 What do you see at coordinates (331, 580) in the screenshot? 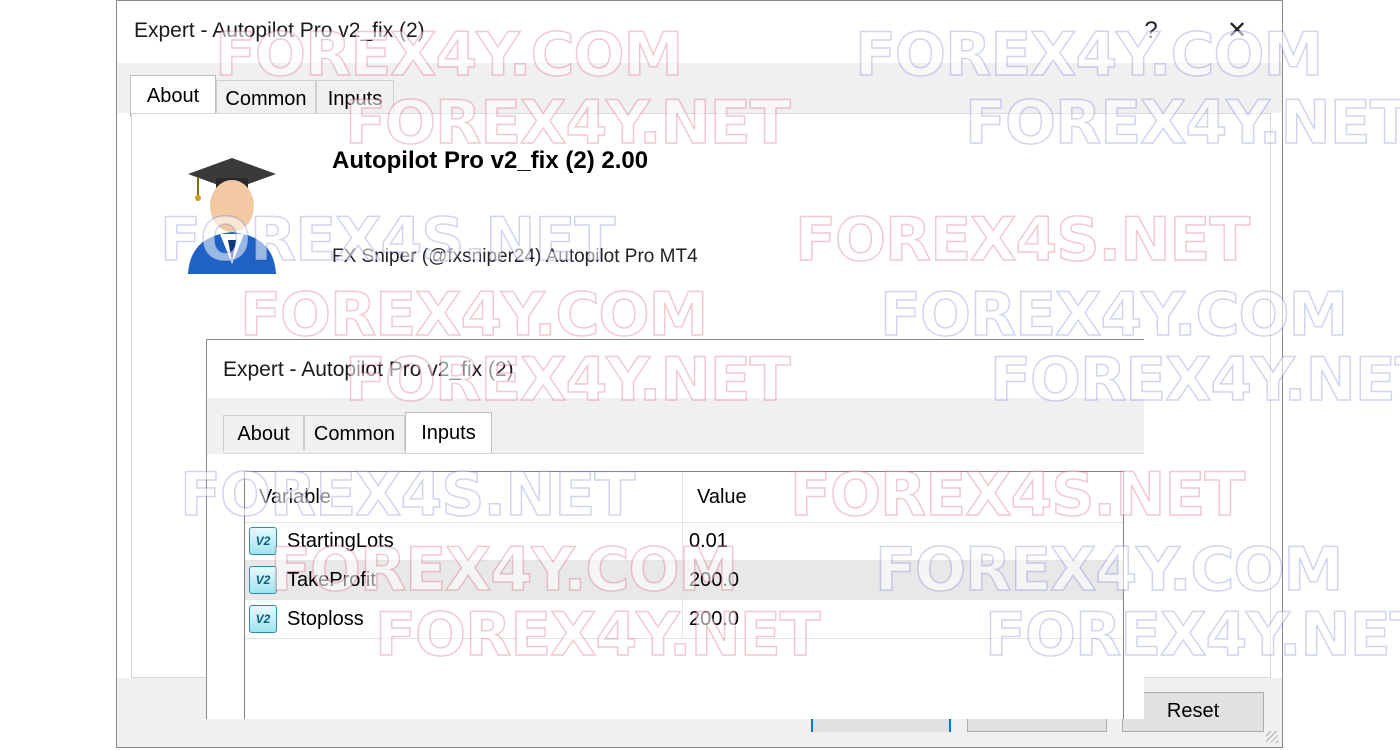
I see `variable-name: TakeProfit` at bounding box center [331, 580].